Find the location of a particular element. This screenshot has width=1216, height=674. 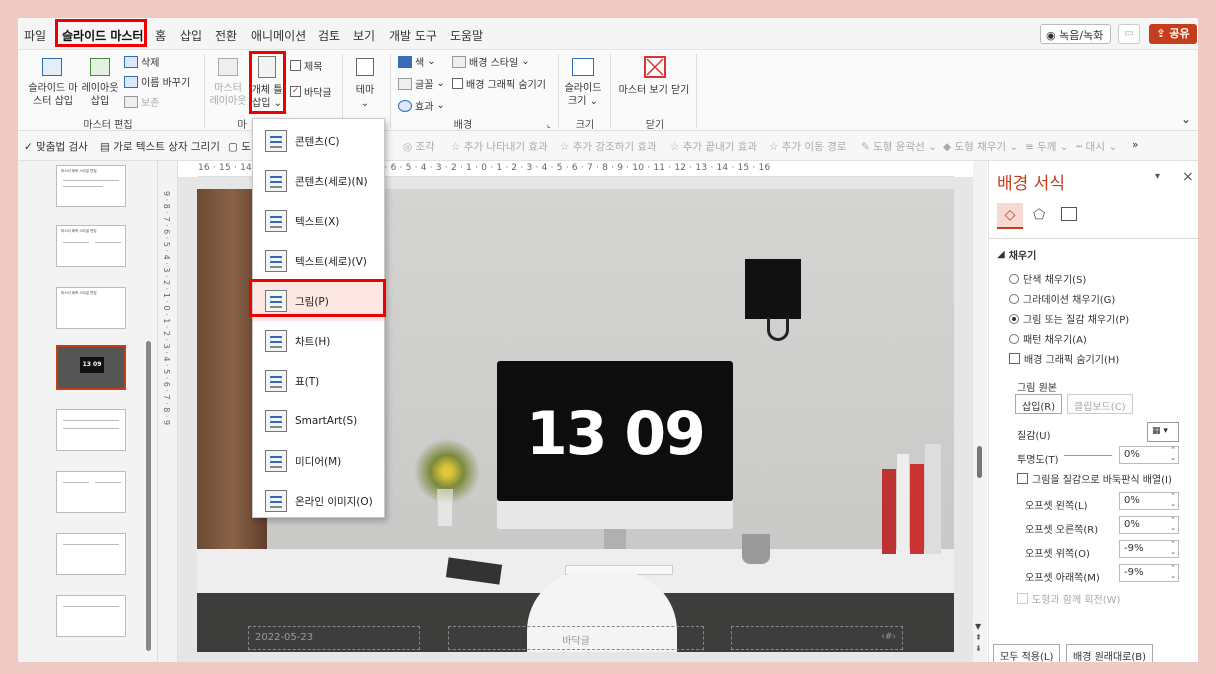

footer-checkbox: ✓ 바닥글 is located at coordinates (311, 91).